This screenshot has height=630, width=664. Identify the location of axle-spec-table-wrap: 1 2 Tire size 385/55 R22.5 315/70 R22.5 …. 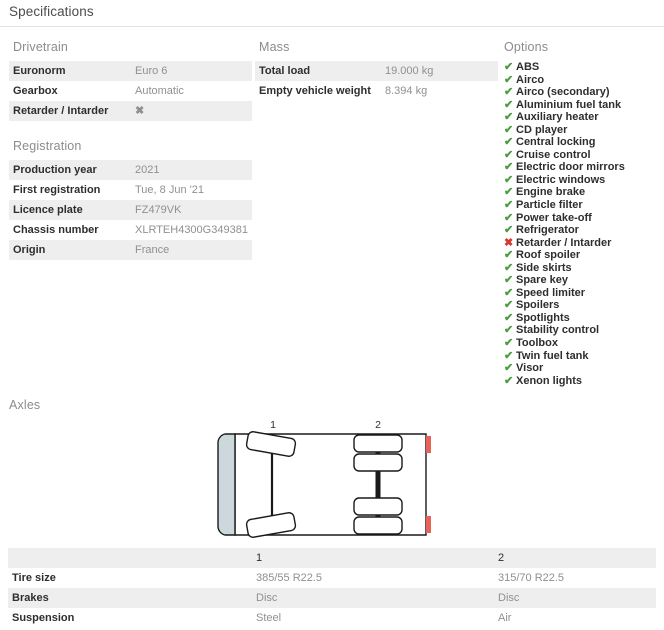
(332, 588).